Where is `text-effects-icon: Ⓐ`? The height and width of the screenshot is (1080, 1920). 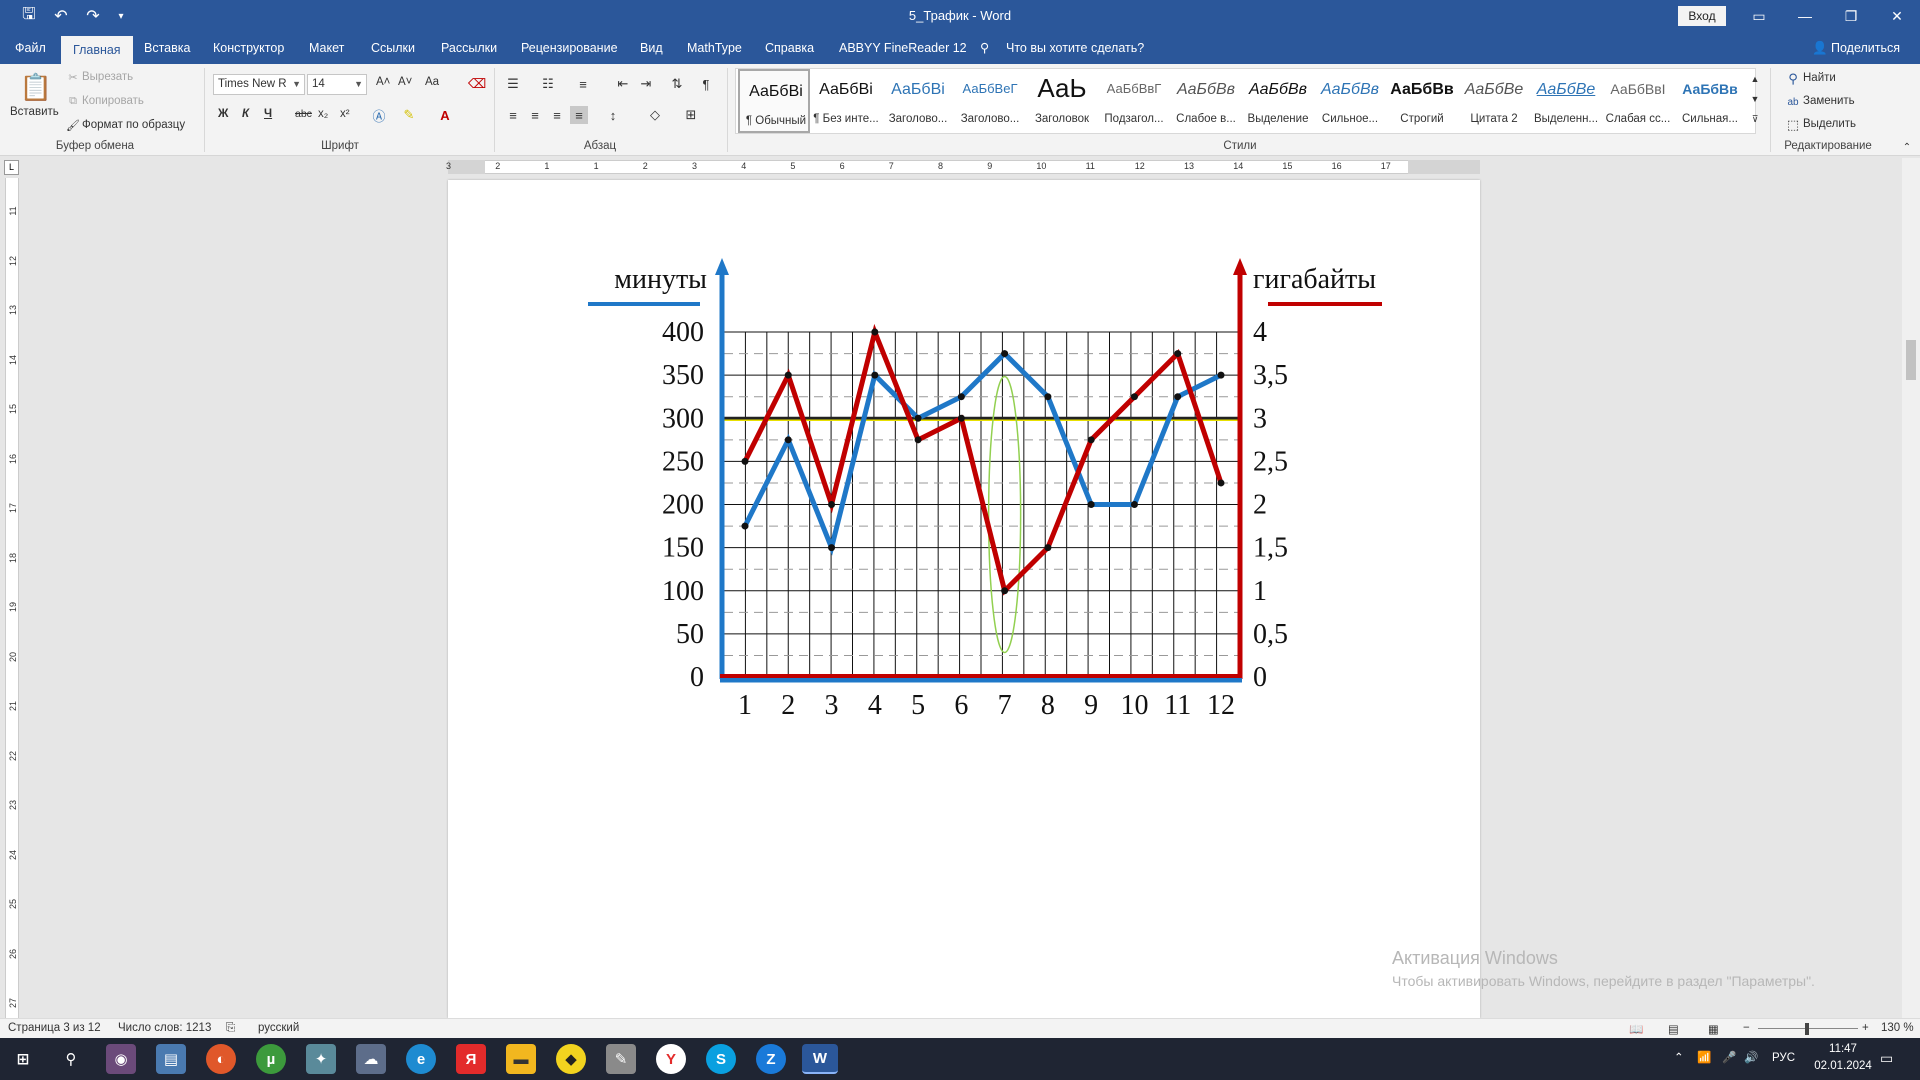
text-effects-icon: Ⓐ is located at coordinates (379, 115).